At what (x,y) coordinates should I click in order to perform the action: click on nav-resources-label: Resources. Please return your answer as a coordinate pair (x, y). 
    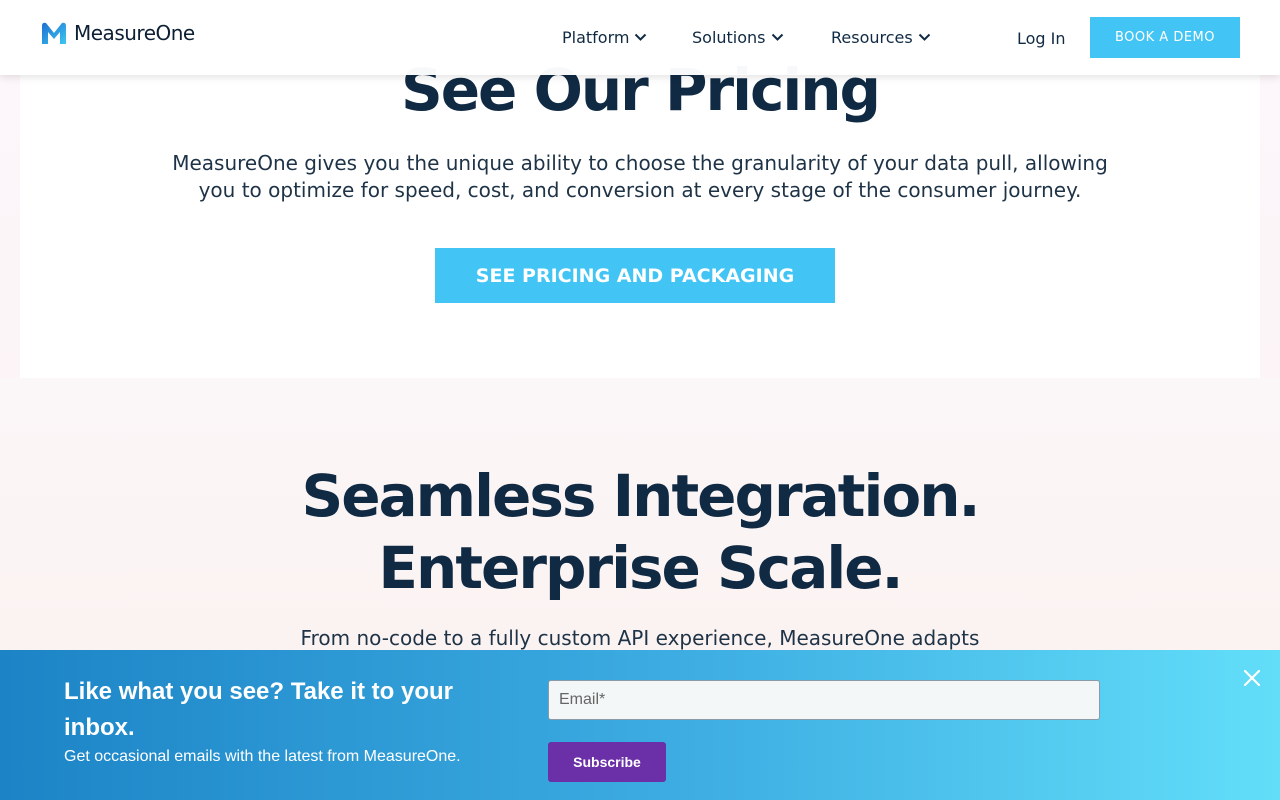
    Looking at the image, I should click on (872, 37).